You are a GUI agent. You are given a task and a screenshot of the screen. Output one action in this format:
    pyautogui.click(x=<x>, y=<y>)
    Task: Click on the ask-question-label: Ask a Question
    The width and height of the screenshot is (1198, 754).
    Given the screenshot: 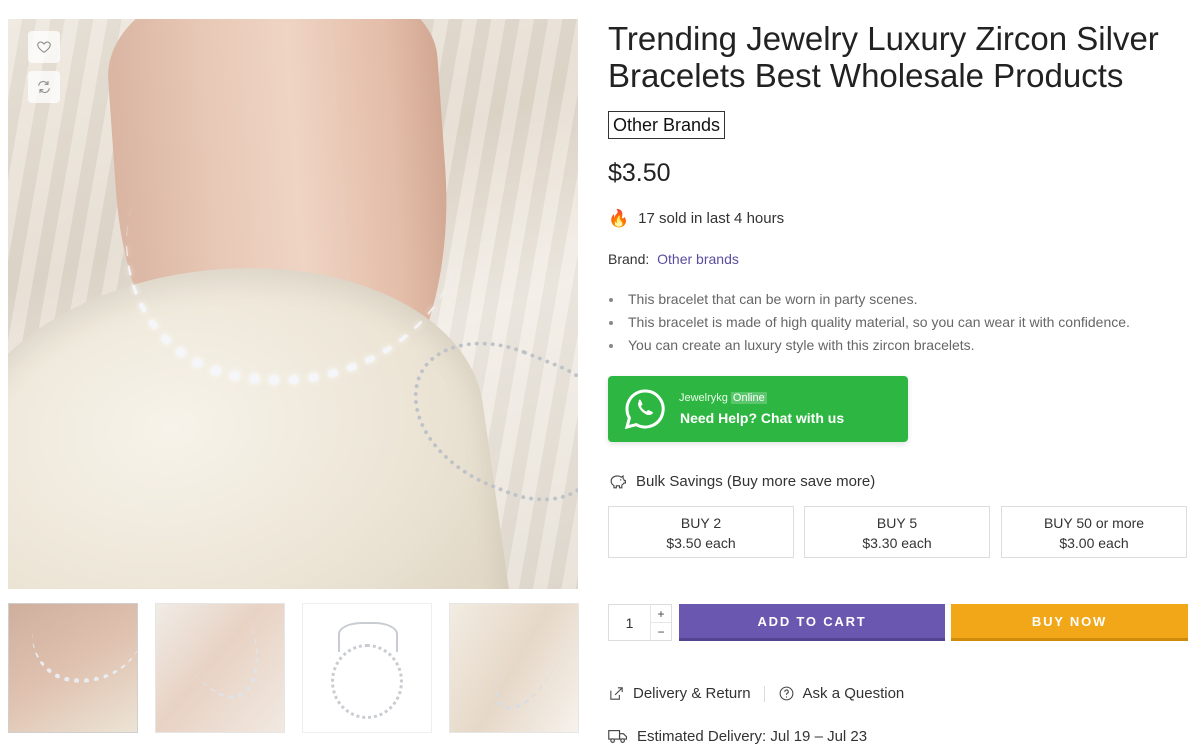 What is the action you would take?
    pyautogui.click(x=853, y=693)
    